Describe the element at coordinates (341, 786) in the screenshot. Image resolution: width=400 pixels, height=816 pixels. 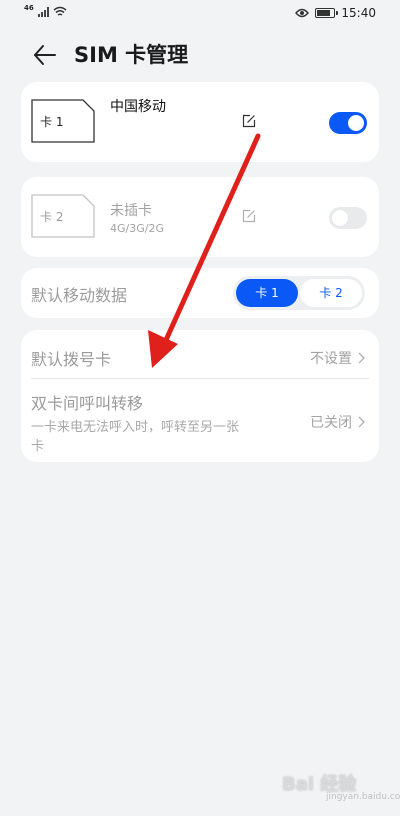
I see `watermark-logo: Bai 经验 jingyan.baidu.com` at that location.